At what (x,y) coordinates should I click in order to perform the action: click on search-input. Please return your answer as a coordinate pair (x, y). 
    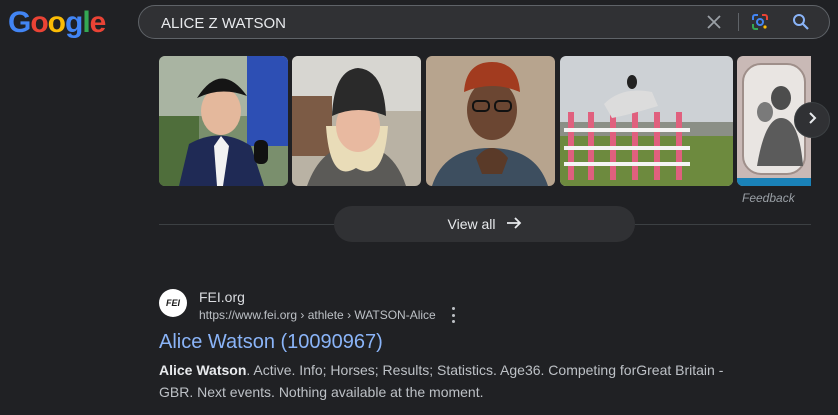
    Looking at the image, I should click on (421, 23).